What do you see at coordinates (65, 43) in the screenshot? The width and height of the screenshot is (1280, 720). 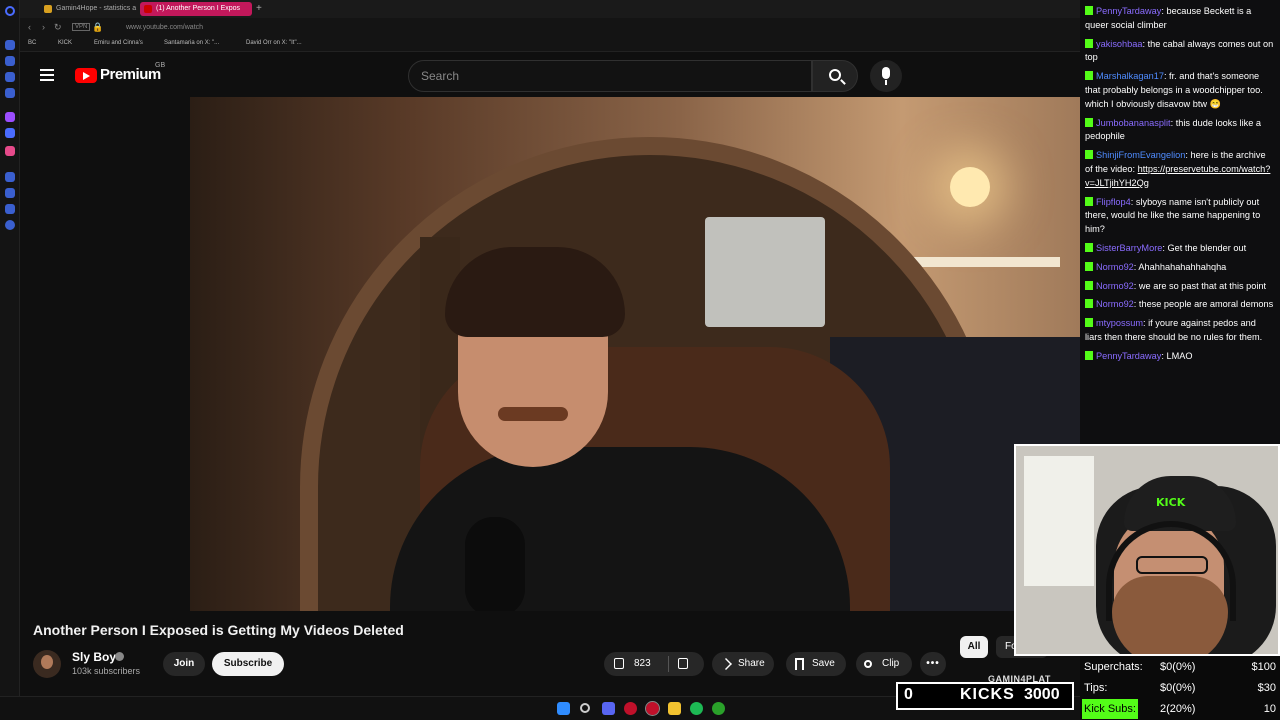 I see `bookmark-item: KICK` at bounding box center [65, 43].